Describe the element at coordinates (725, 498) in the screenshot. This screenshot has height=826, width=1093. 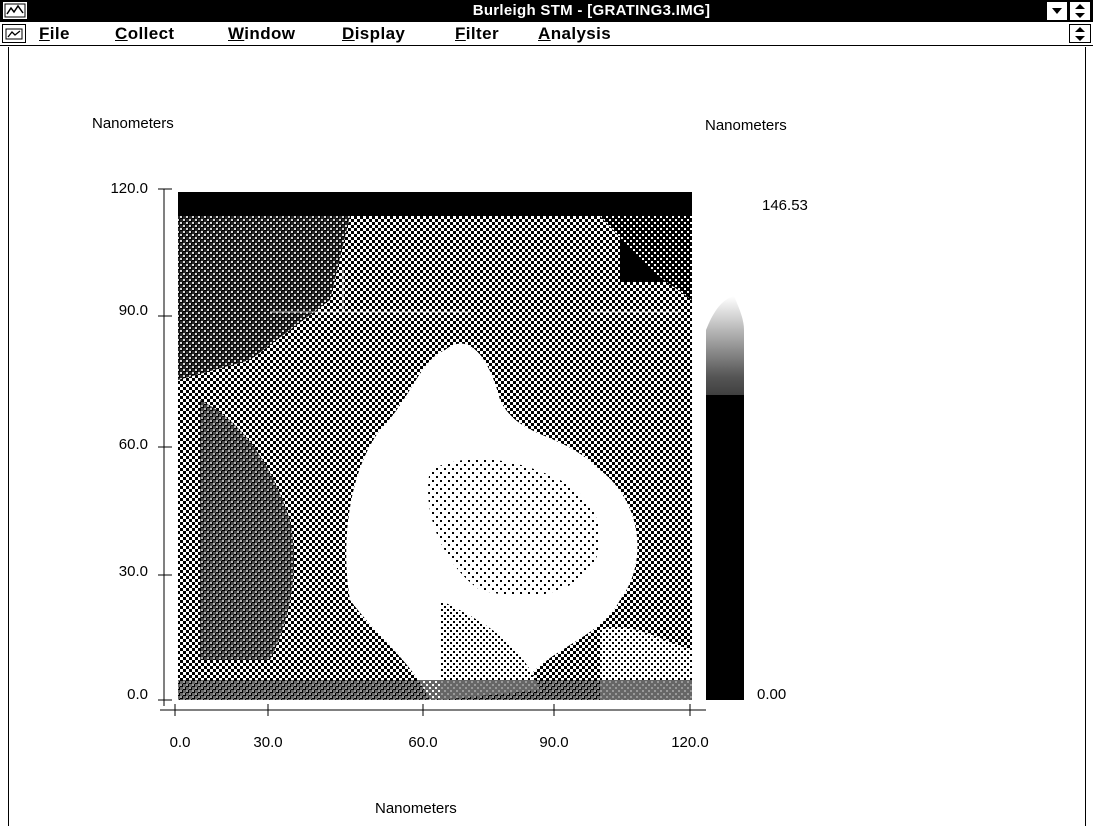
I see `height-scale-bar` at that location.